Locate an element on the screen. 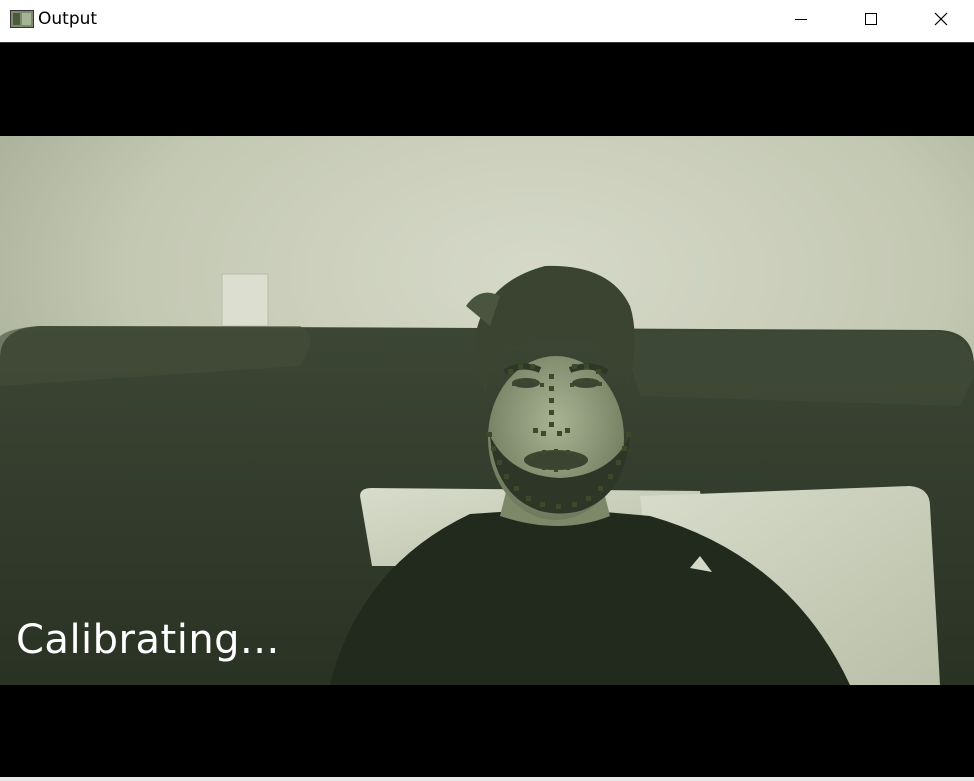 The height and width of the screenshot is (781, 974). minimize-button is located at coordinates (801, 19).